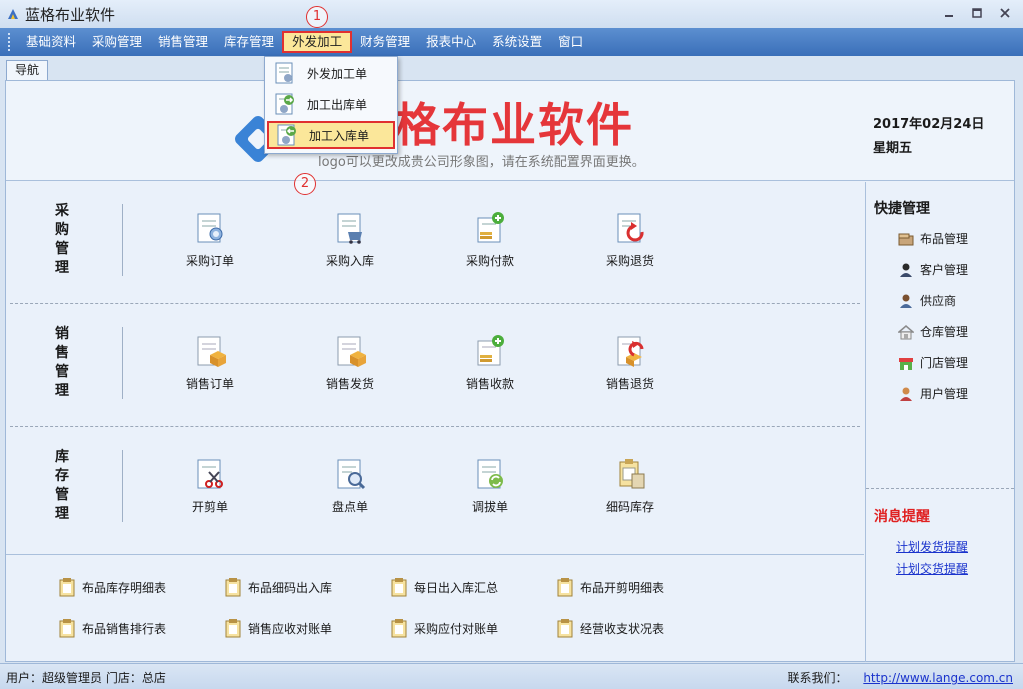  Describe the element at coordinates (183, 42) in the screenshot. I see `menu-sales: 销售管理` at that location.